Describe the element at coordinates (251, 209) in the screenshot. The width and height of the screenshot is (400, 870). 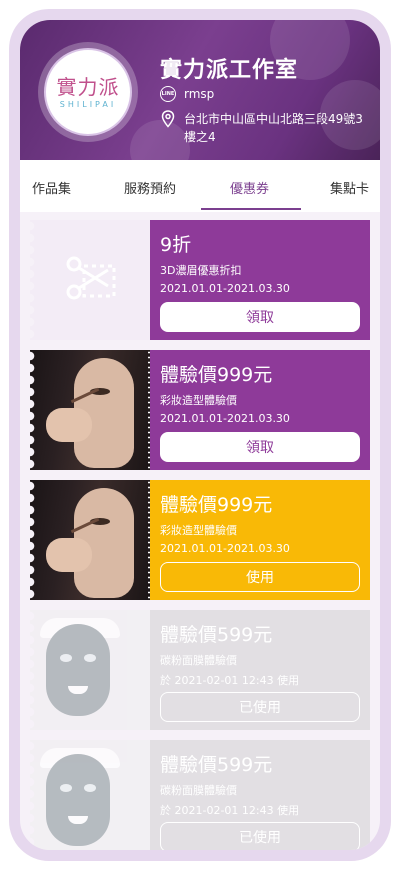
I see `active-tab-indicator` at that location.